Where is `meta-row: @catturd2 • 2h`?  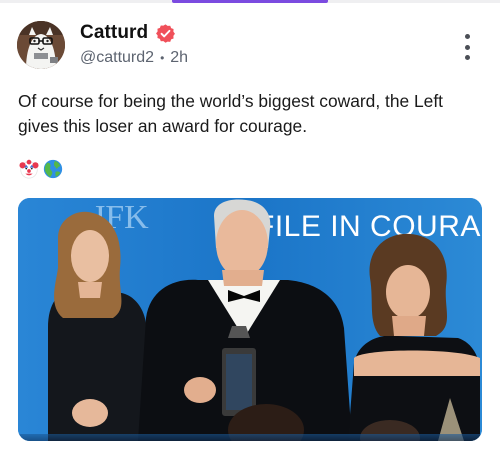 meta-row: @catturd2 • 2h is located at coordinates (134, 58).